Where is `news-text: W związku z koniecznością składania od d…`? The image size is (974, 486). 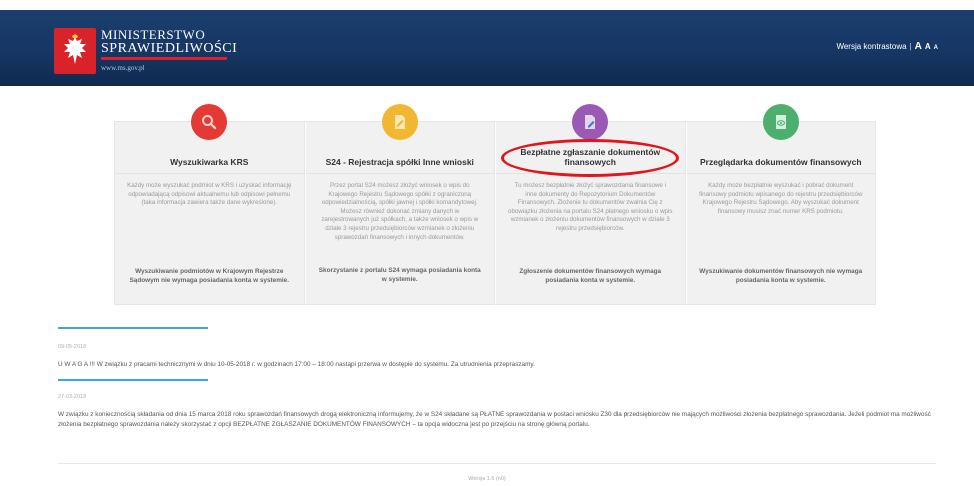 news-text: W związku z koniecznością składania od d… is located at coordinates (494, 419).